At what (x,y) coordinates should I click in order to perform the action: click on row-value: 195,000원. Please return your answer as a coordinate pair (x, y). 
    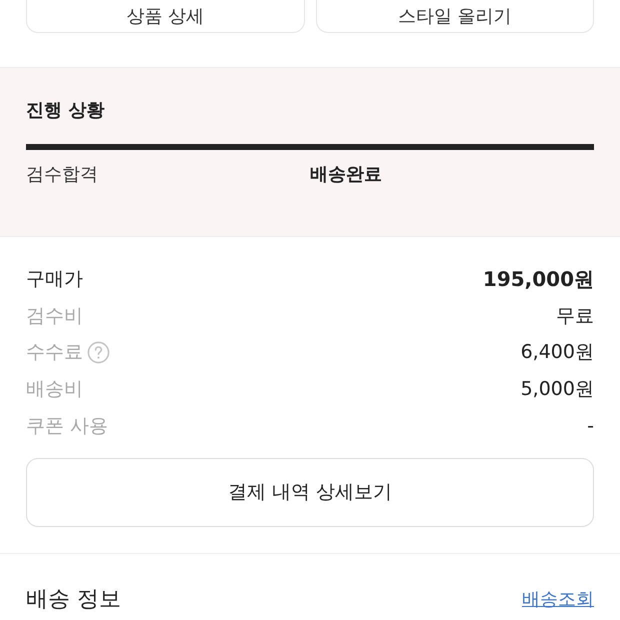
    Looking at the image, I should click on (538, 279).